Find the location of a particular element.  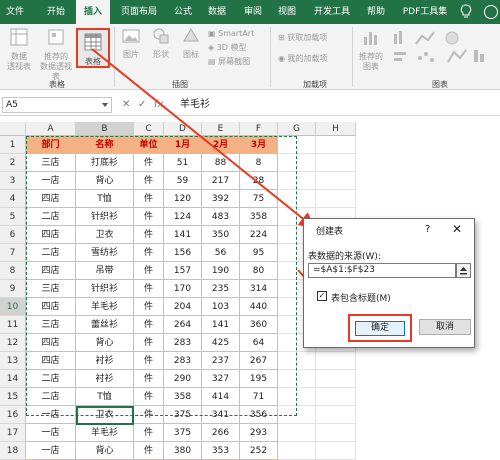

enter-icon: ✓ is located at coordinates (142, 104).